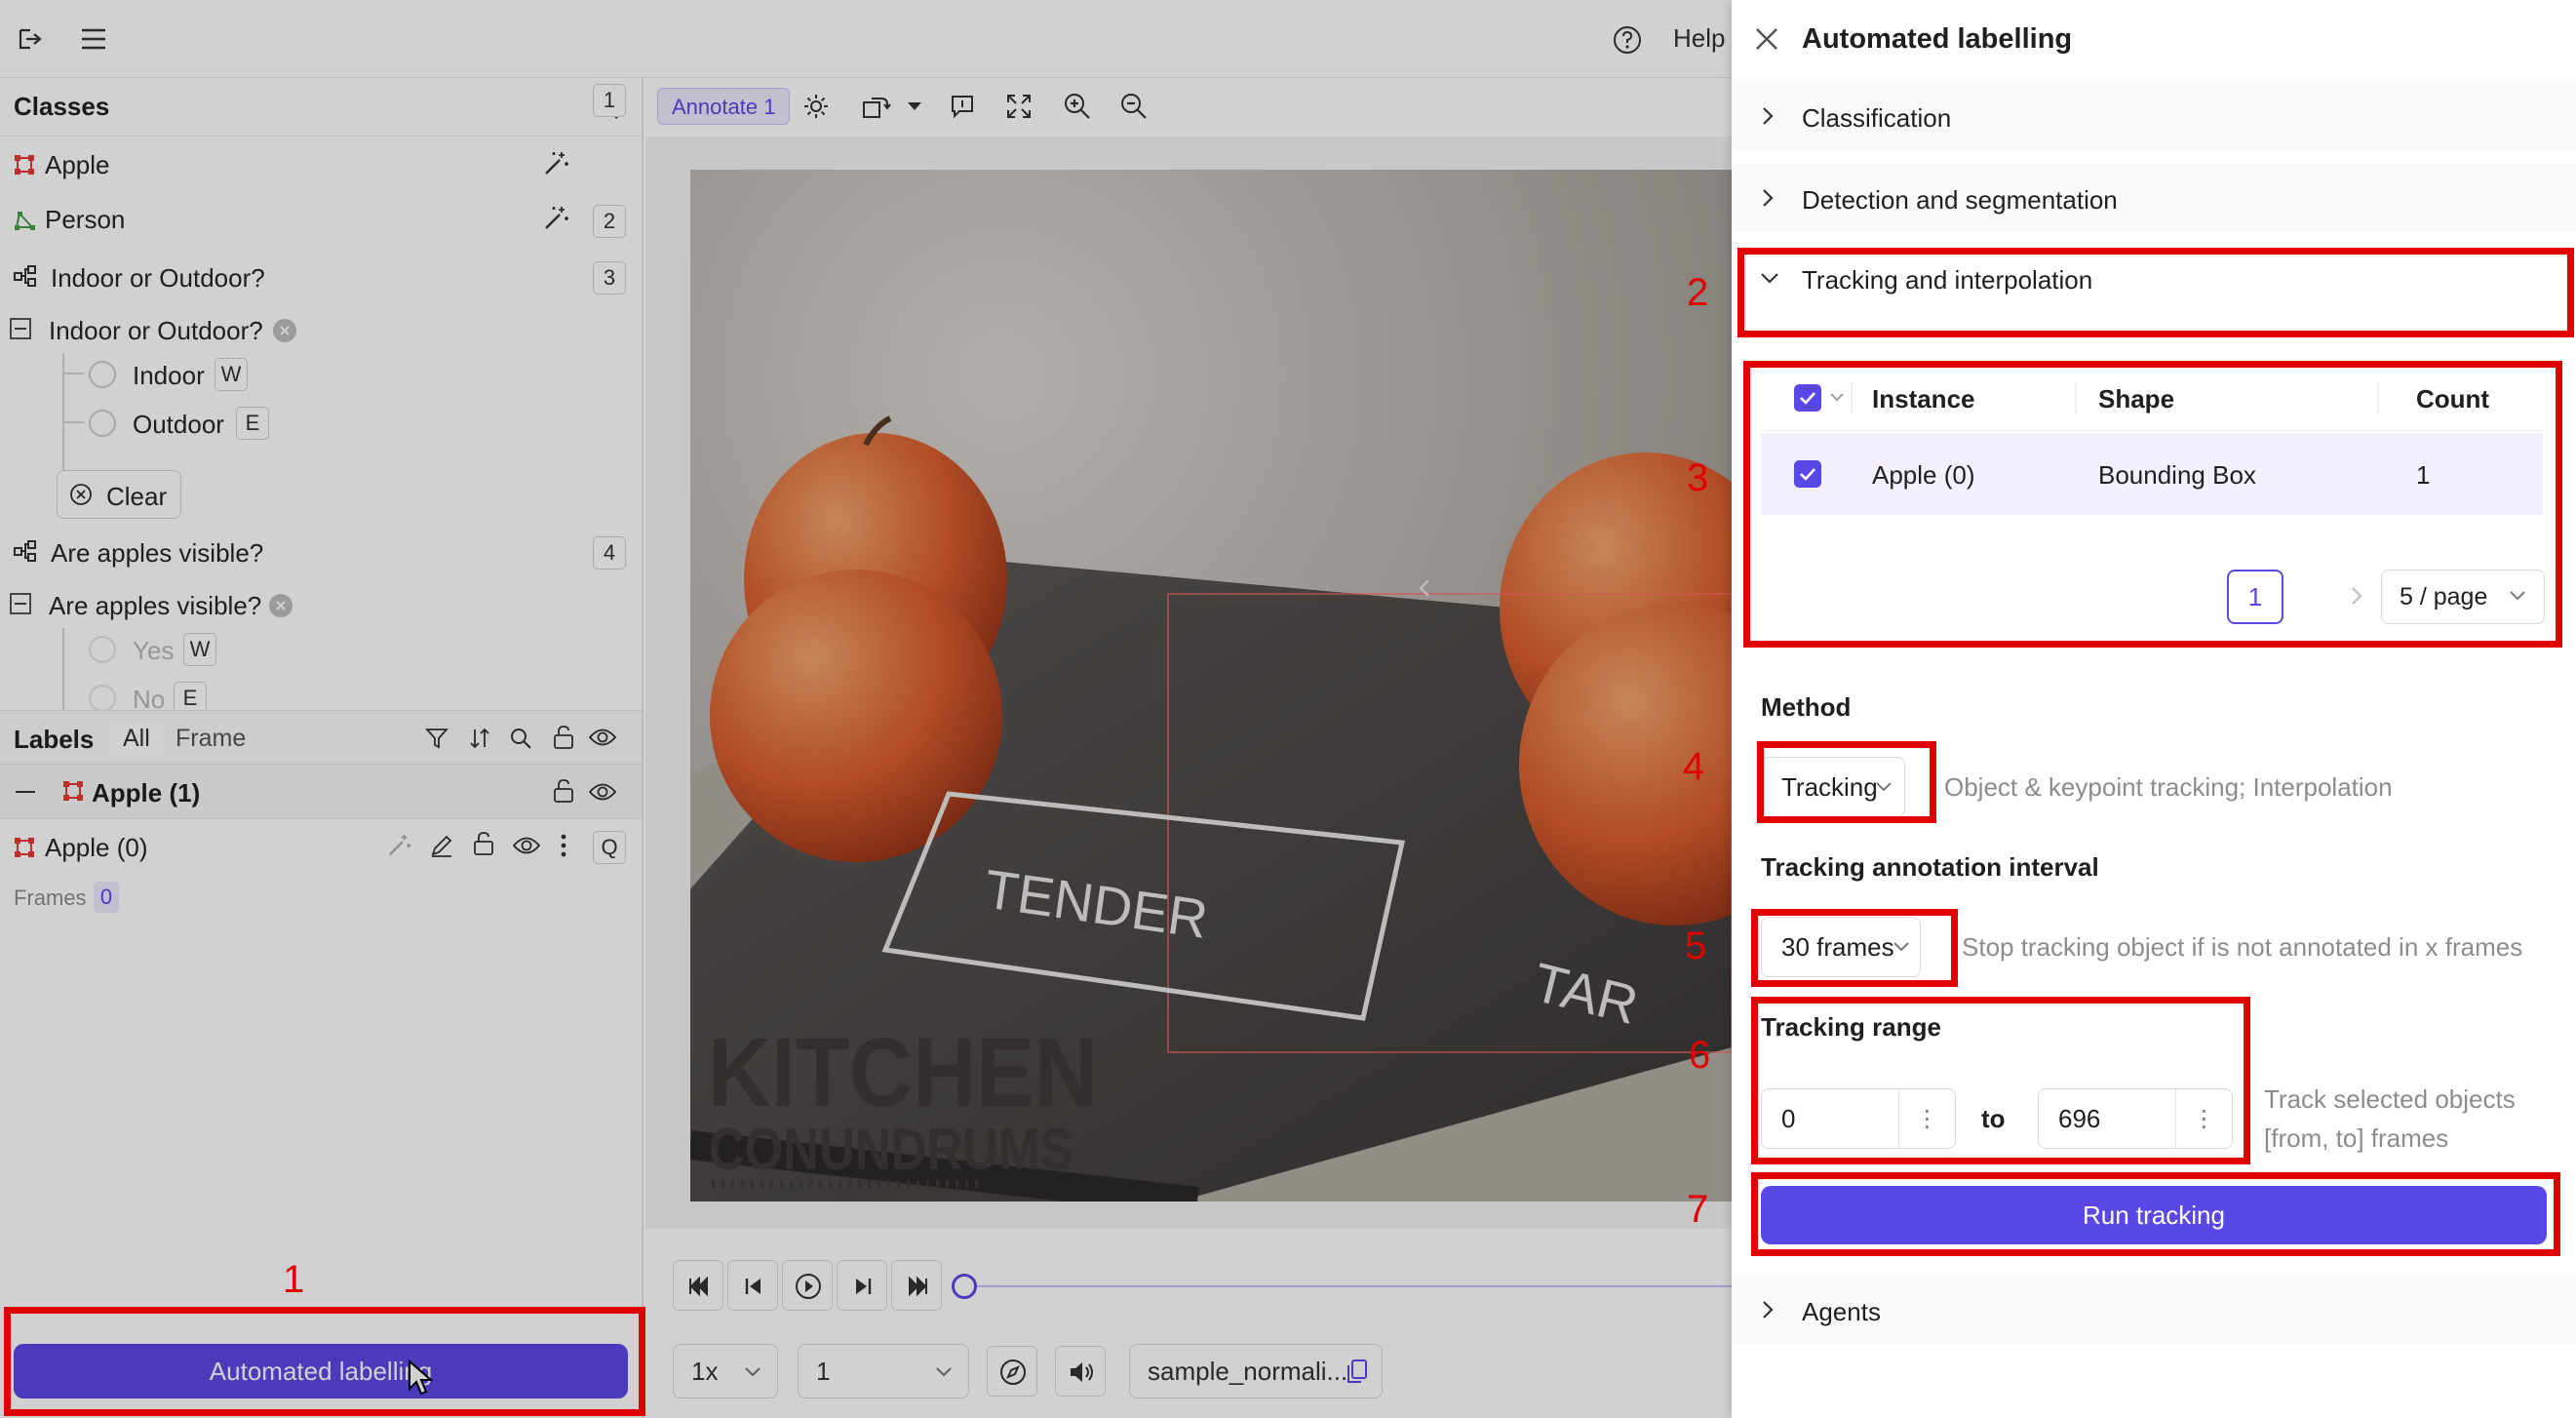 This screenshot has width=2576, height=1418. What do you see at coordinates (1877, 118) in the screenshot?
I see `section-label: Classification` at bounding box center [1877, 118].